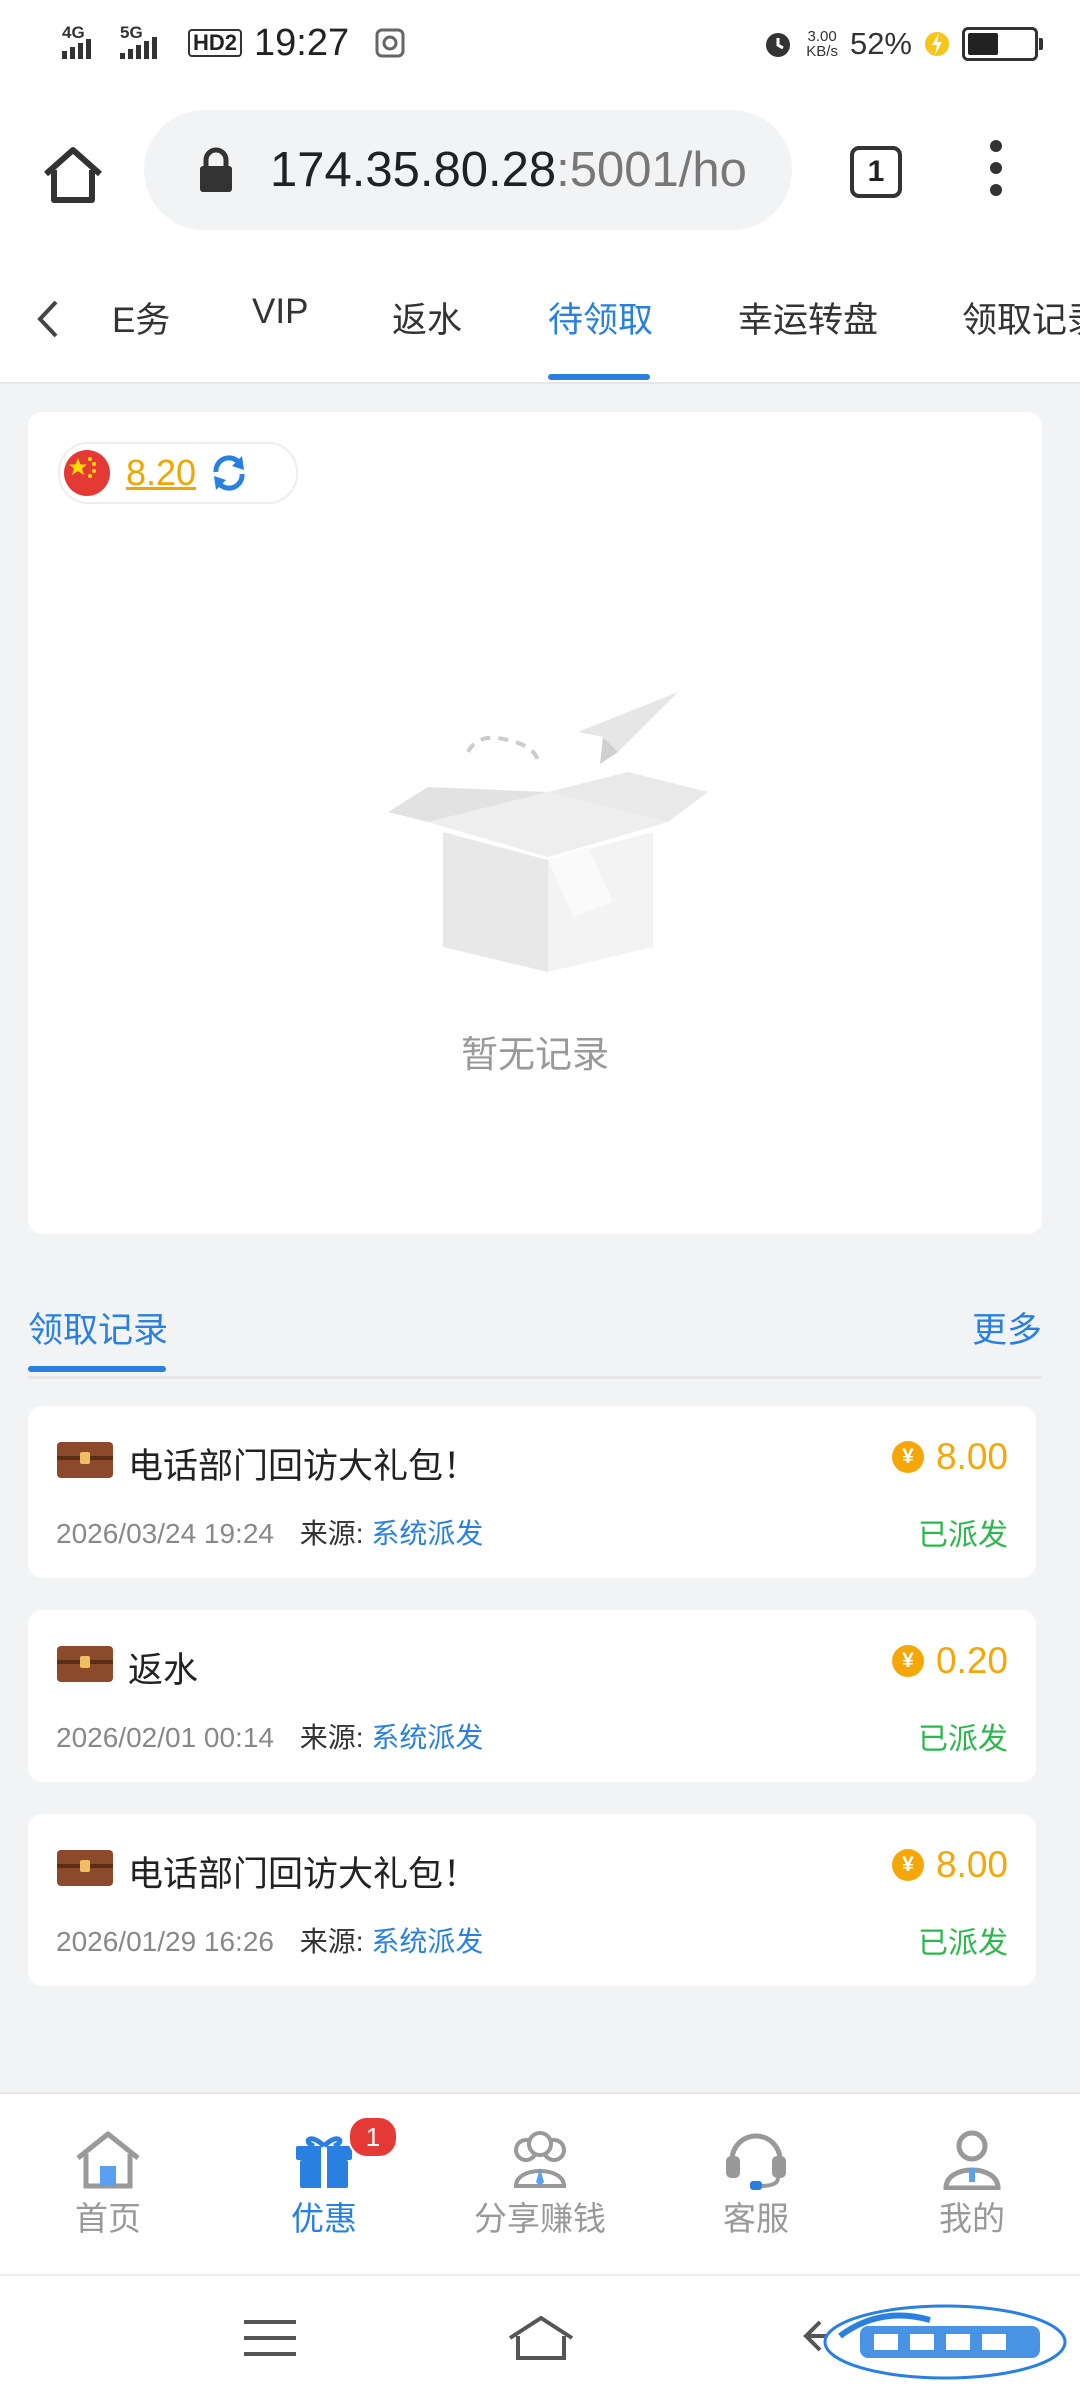 This screenshot has width=1080, height=2402. What do you see at coordinates (270, 2338) in the screenshot?
I see `menu-icon` at bounding box center [270, 2338].